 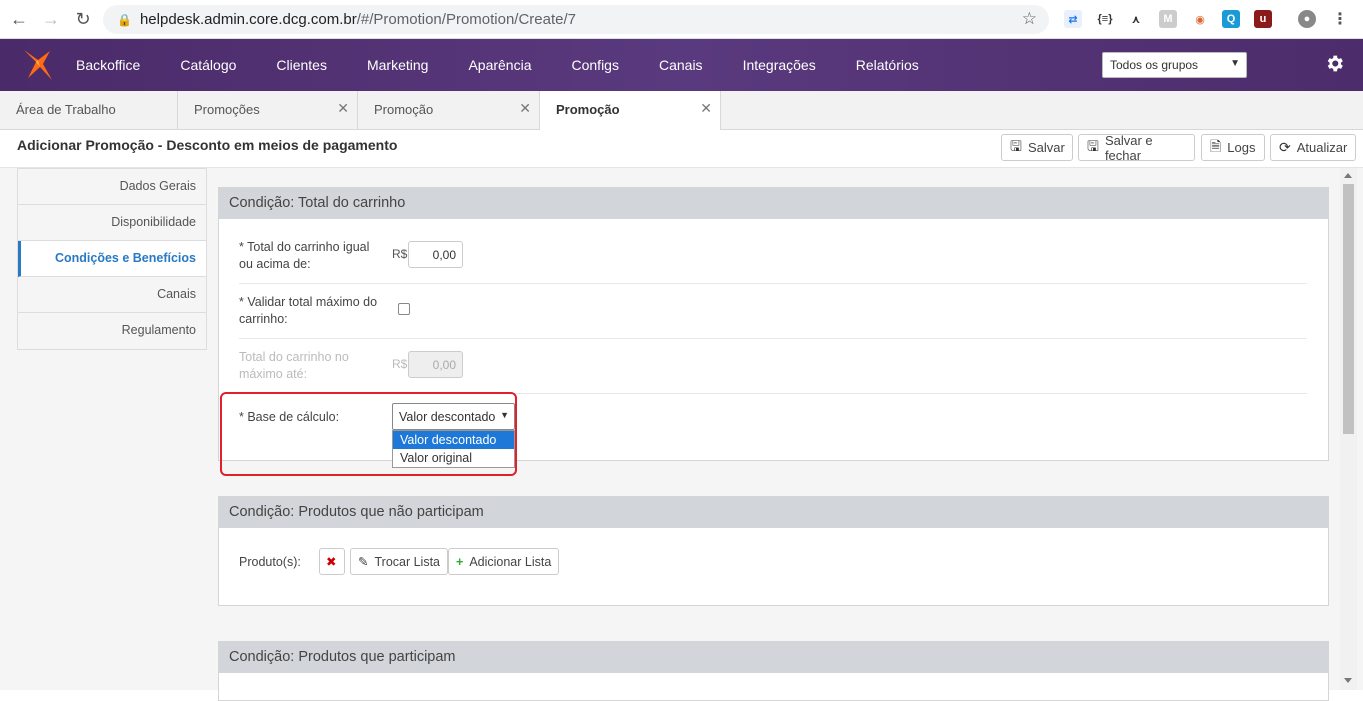 I want to click on cart-total-input: 0,00, so click(x=435, y=254).